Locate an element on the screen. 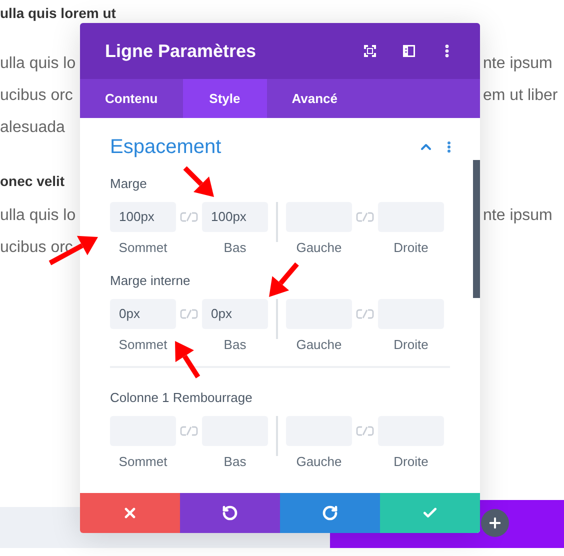 The height and width of the screenshot is (556, 564). group-label: Marge is located at coordinates (128, 184).